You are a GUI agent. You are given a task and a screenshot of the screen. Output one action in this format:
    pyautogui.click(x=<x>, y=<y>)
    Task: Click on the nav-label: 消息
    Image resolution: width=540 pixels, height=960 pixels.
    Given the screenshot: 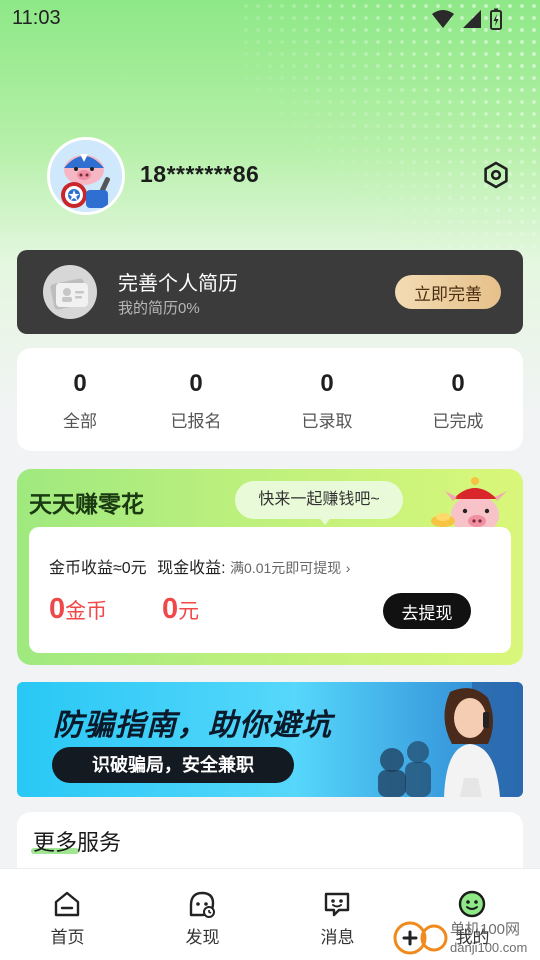 What is the action you would take?
    pyautogui.click(x=337, y=937)
    